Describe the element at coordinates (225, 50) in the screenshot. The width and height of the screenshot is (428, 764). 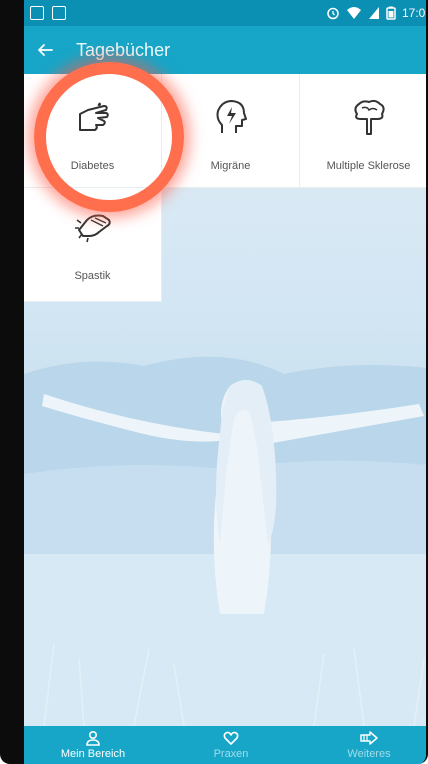
I see `app-bar: Tagebücher` at that location.